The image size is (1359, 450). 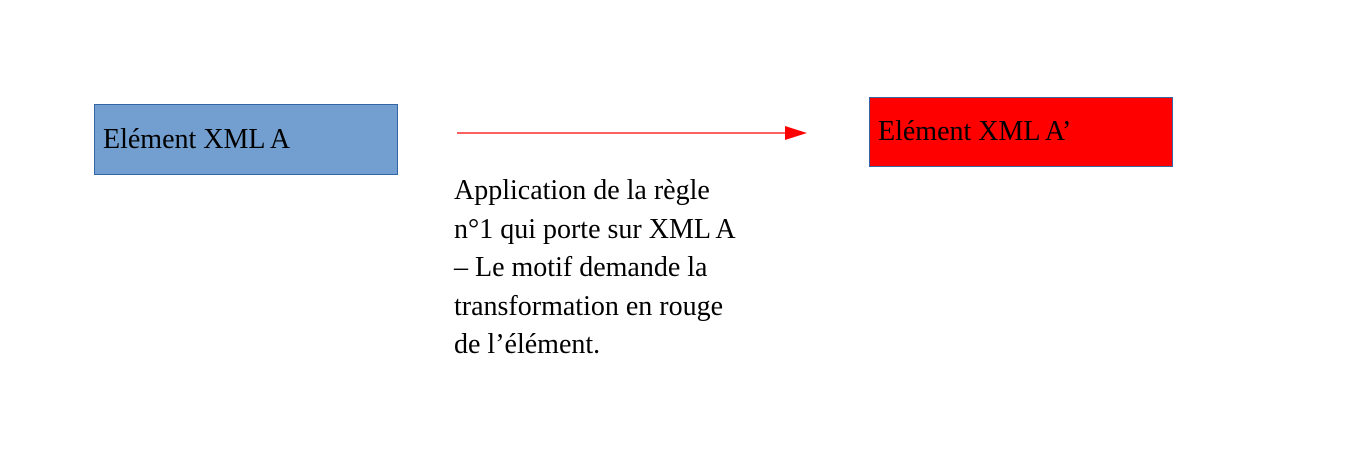 What do you see at coordinates (975, 131) in the screenshot?
I see `result-element-label: Elément XML A’` at bounding box center [975, 131].